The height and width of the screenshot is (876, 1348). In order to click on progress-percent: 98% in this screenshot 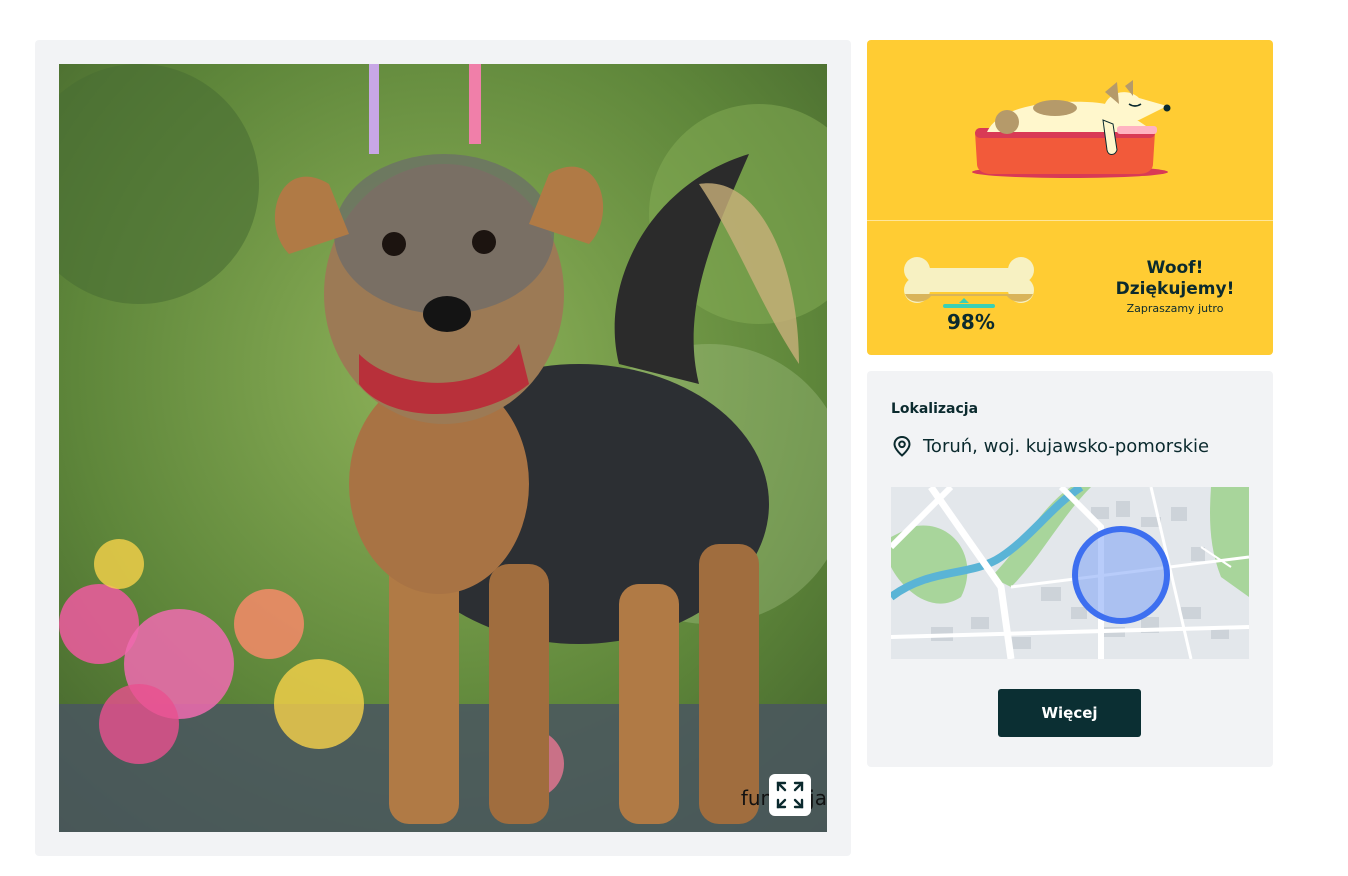, I will do `click(971, 322)`.